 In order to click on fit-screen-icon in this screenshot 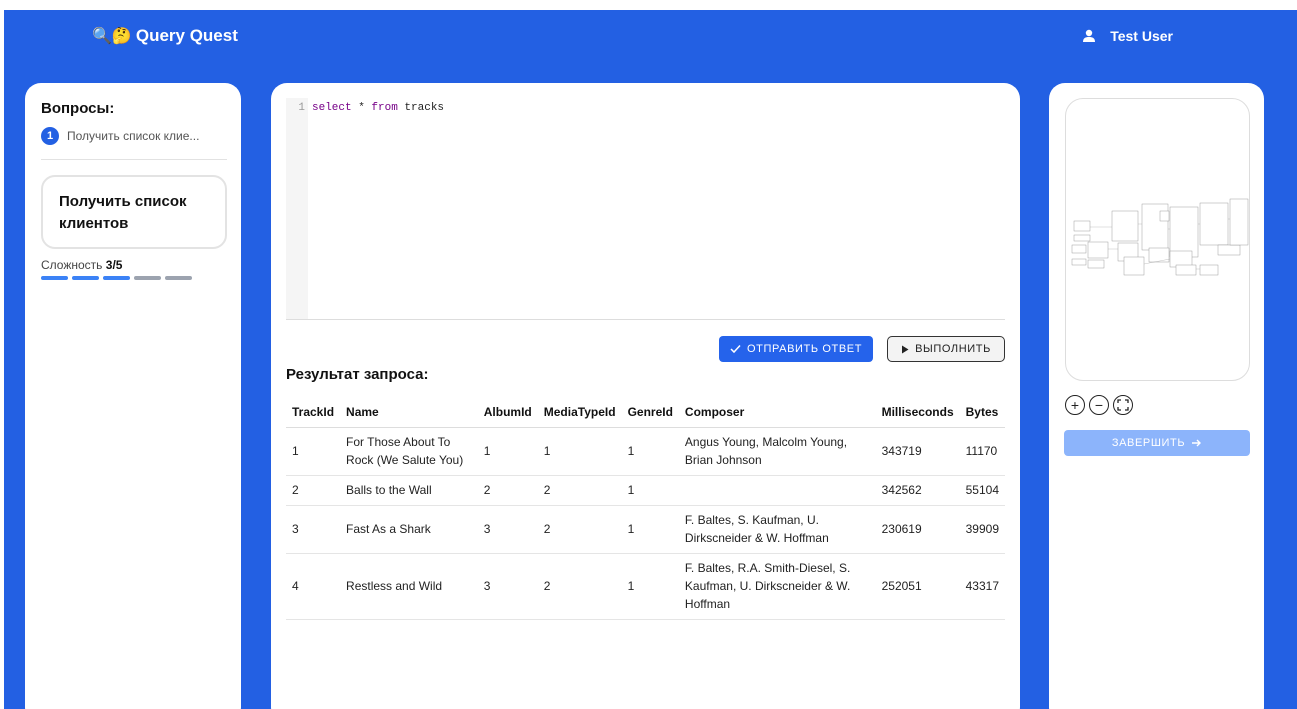, I will do `click(1123, 405)`.